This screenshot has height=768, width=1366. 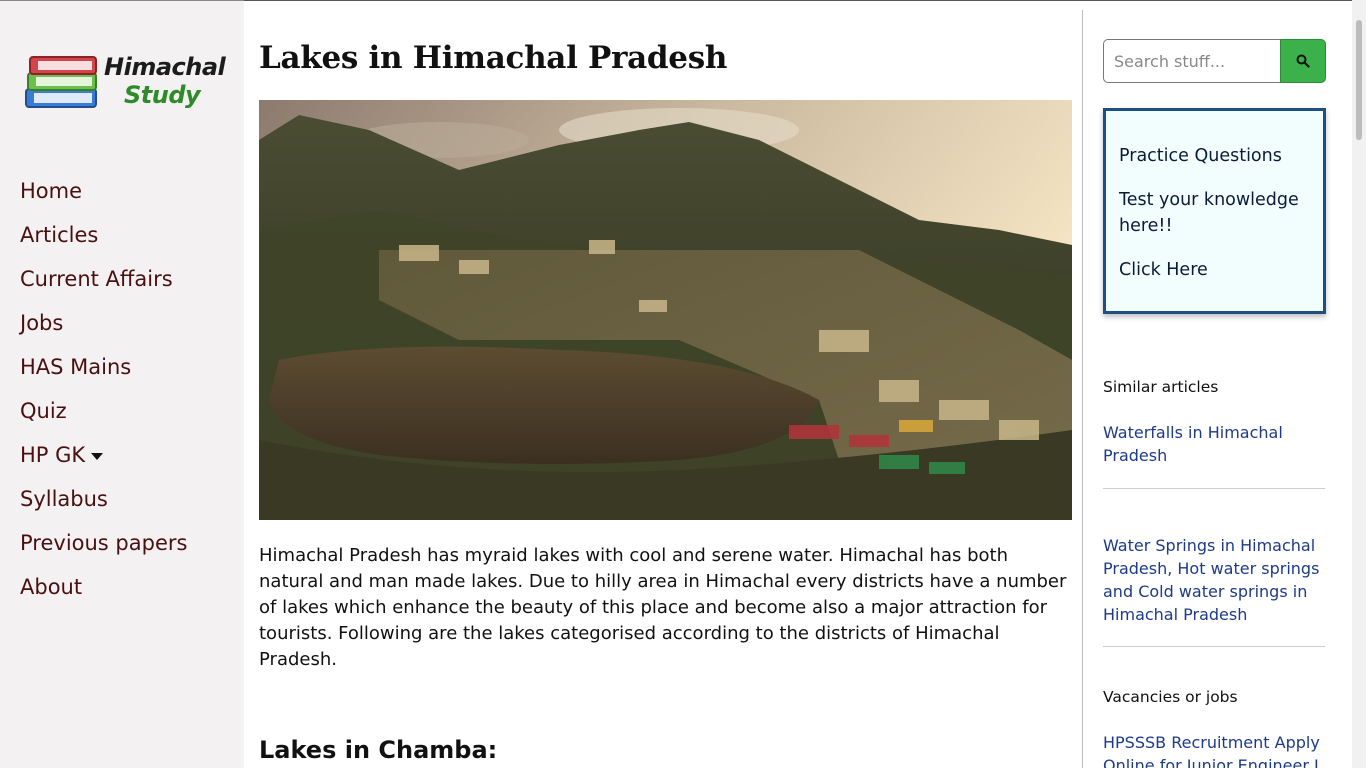 I want to click on nav-item-has-mains: HAS Mains, so click(x=103, y=373).